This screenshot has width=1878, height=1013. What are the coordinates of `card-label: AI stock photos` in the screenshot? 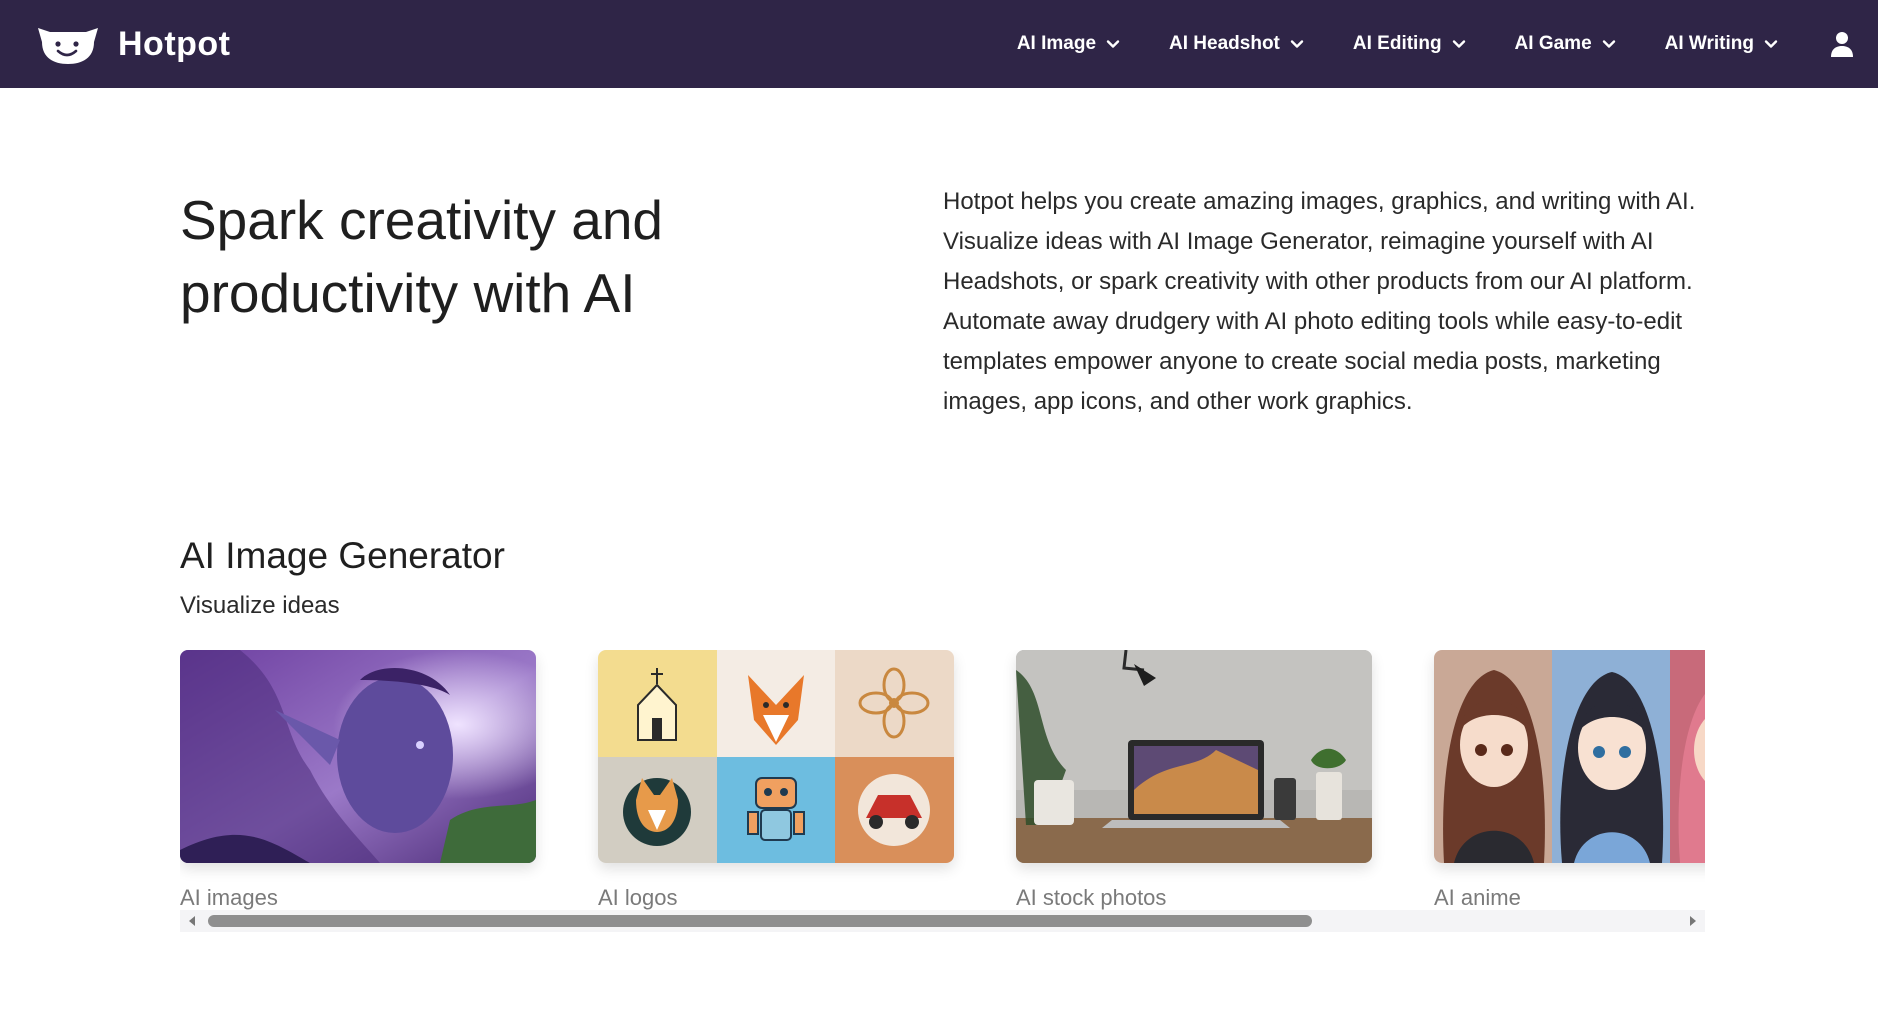 It's located at (1091, 897).